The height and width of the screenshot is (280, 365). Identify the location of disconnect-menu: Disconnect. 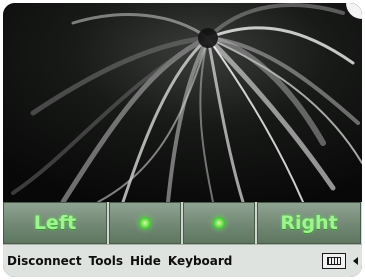
(44, 261).